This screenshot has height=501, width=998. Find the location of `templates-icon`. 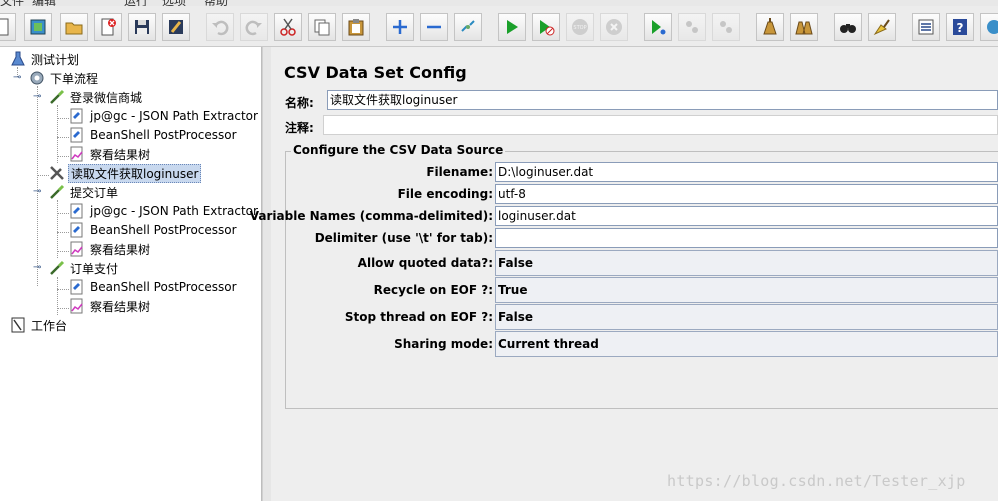

templates-icon is located at coordinates (38, 27).